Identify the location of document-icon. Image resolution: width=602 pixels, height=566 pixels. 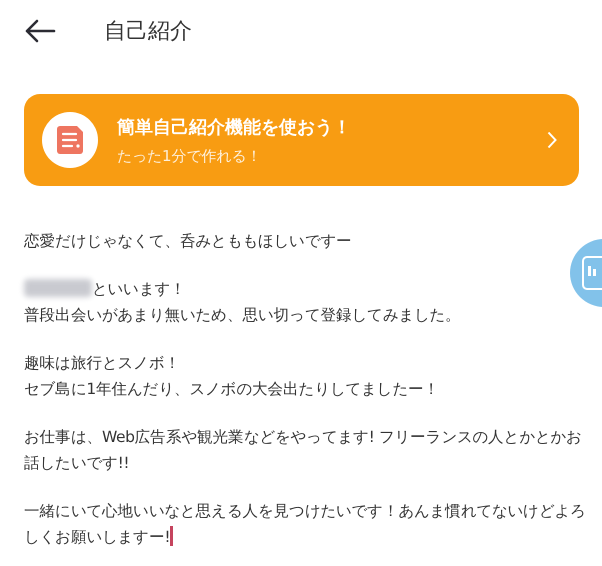
(70, 140).